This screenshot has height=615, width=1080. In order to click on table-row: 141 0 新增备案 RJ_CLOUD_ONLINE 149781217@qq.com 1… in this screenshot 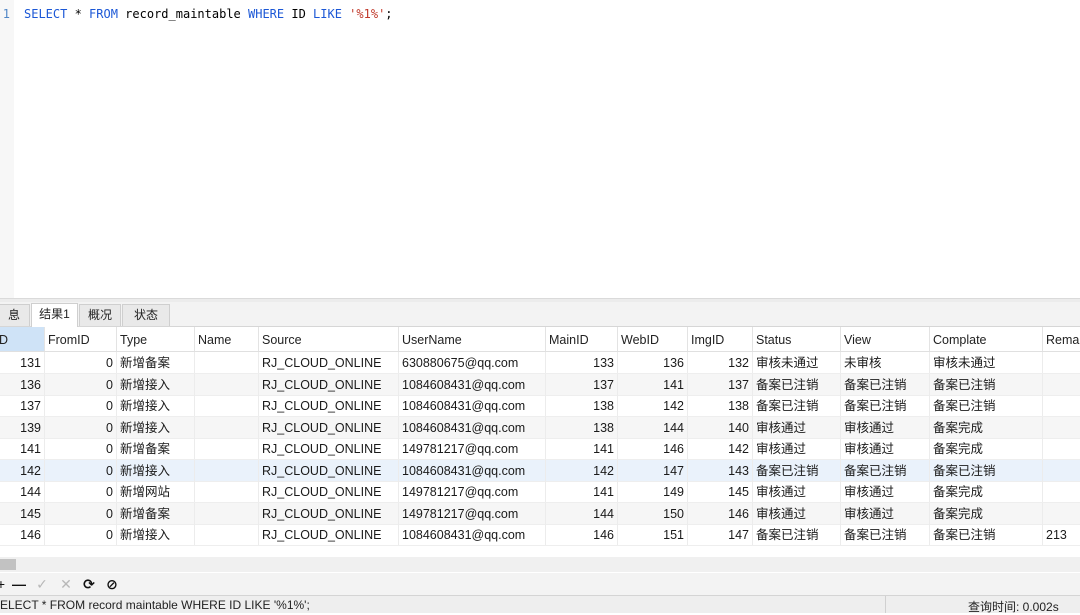, I will do `click(540, 449)`.